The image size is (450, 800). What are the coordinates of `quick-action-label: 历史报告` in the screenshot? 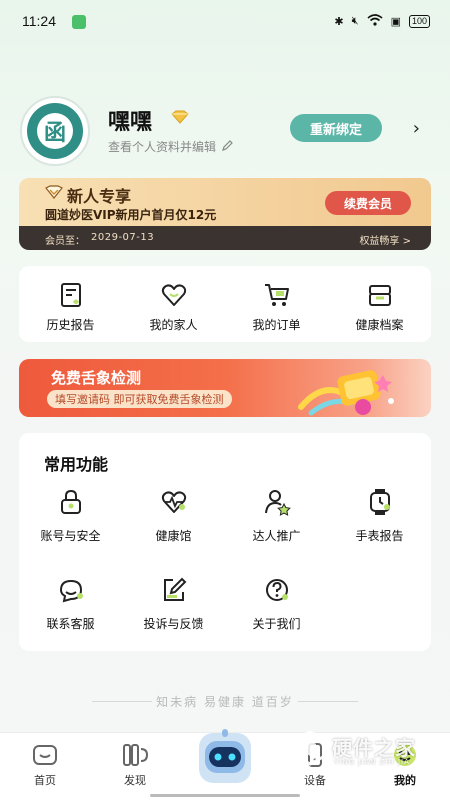 It's located at (70, 325).